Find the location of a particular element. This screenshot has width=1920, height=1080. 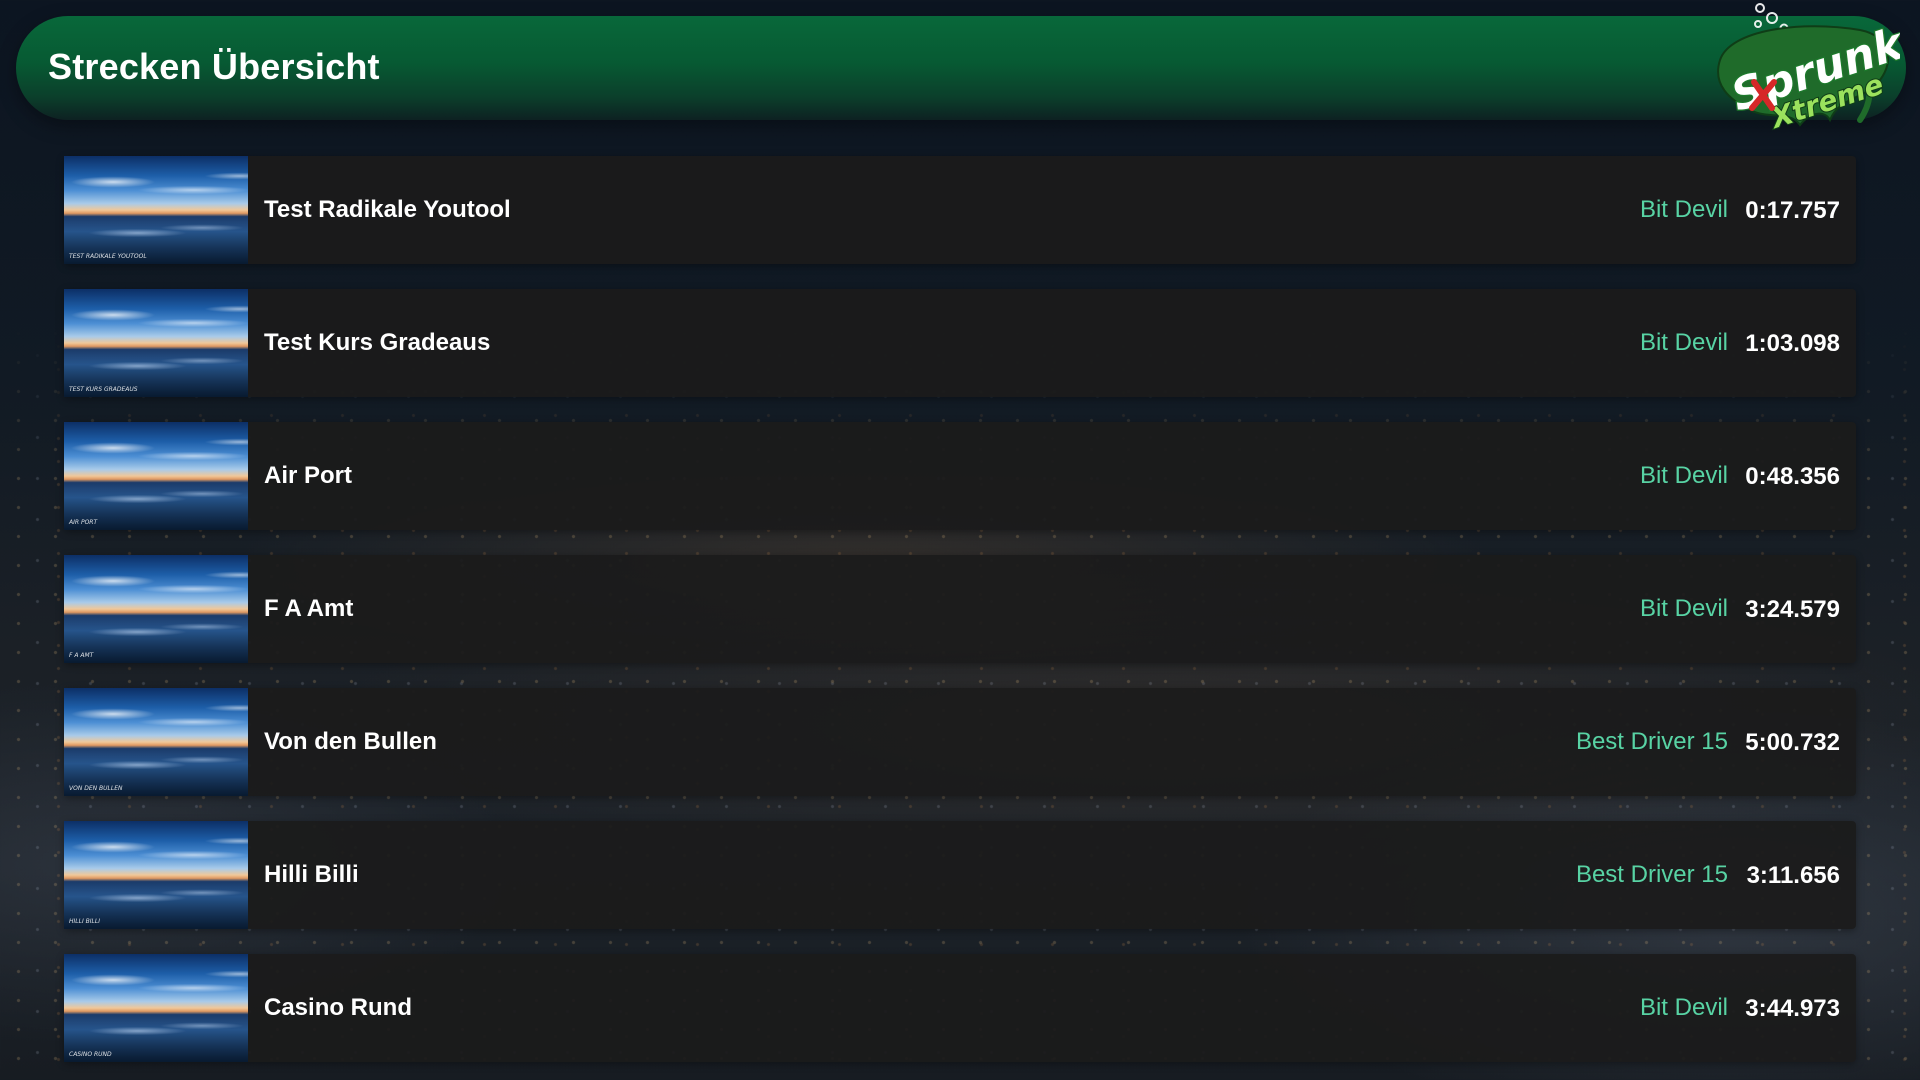

track-name: Casino Rund is located at coordinates (338, 1007).